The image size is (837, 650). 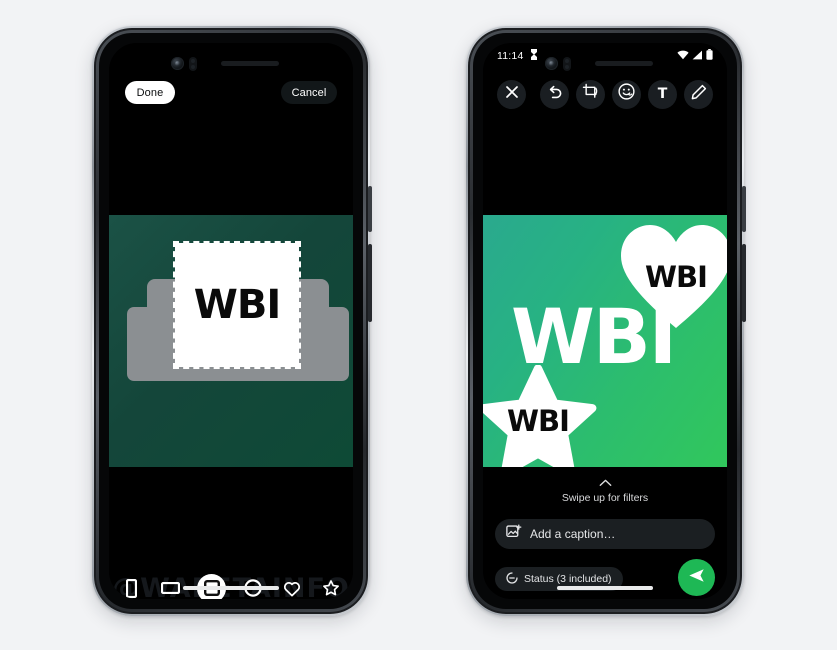 I want to click on home-indicator-right, so click(x=605, y=588).